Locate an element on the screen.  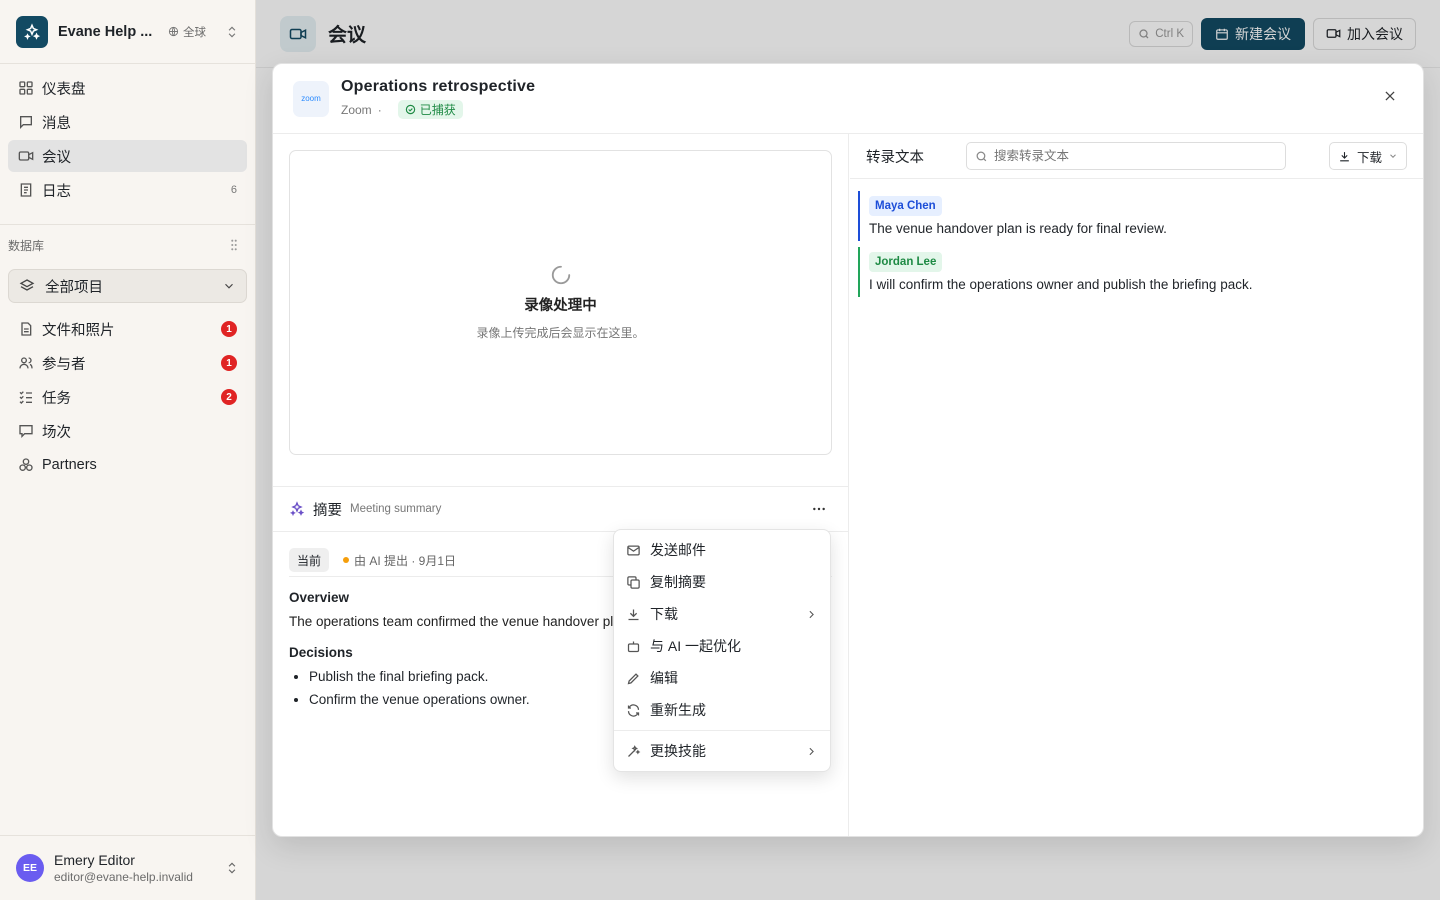
nav-item-messages: 消息 is located at coordinates (127, 122).